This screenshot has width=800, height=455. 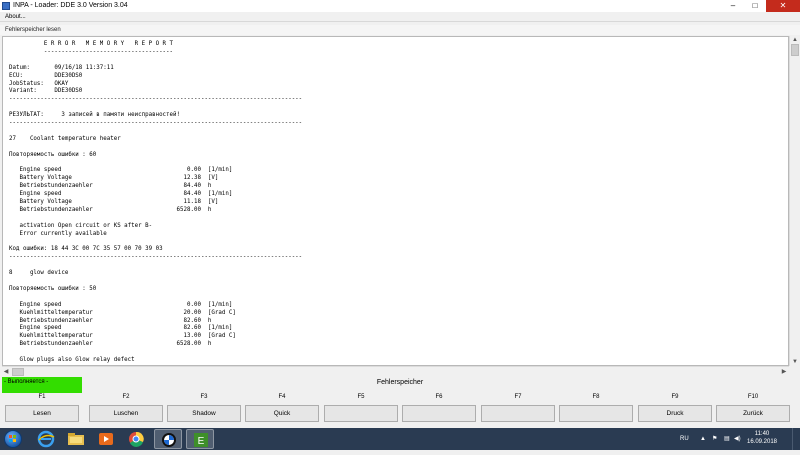 What do you see at coordinates (33, 30) in the screenshot?
I see `subwindow-title: Fehlerspeicher lesen` at bounding box center [33, 30].